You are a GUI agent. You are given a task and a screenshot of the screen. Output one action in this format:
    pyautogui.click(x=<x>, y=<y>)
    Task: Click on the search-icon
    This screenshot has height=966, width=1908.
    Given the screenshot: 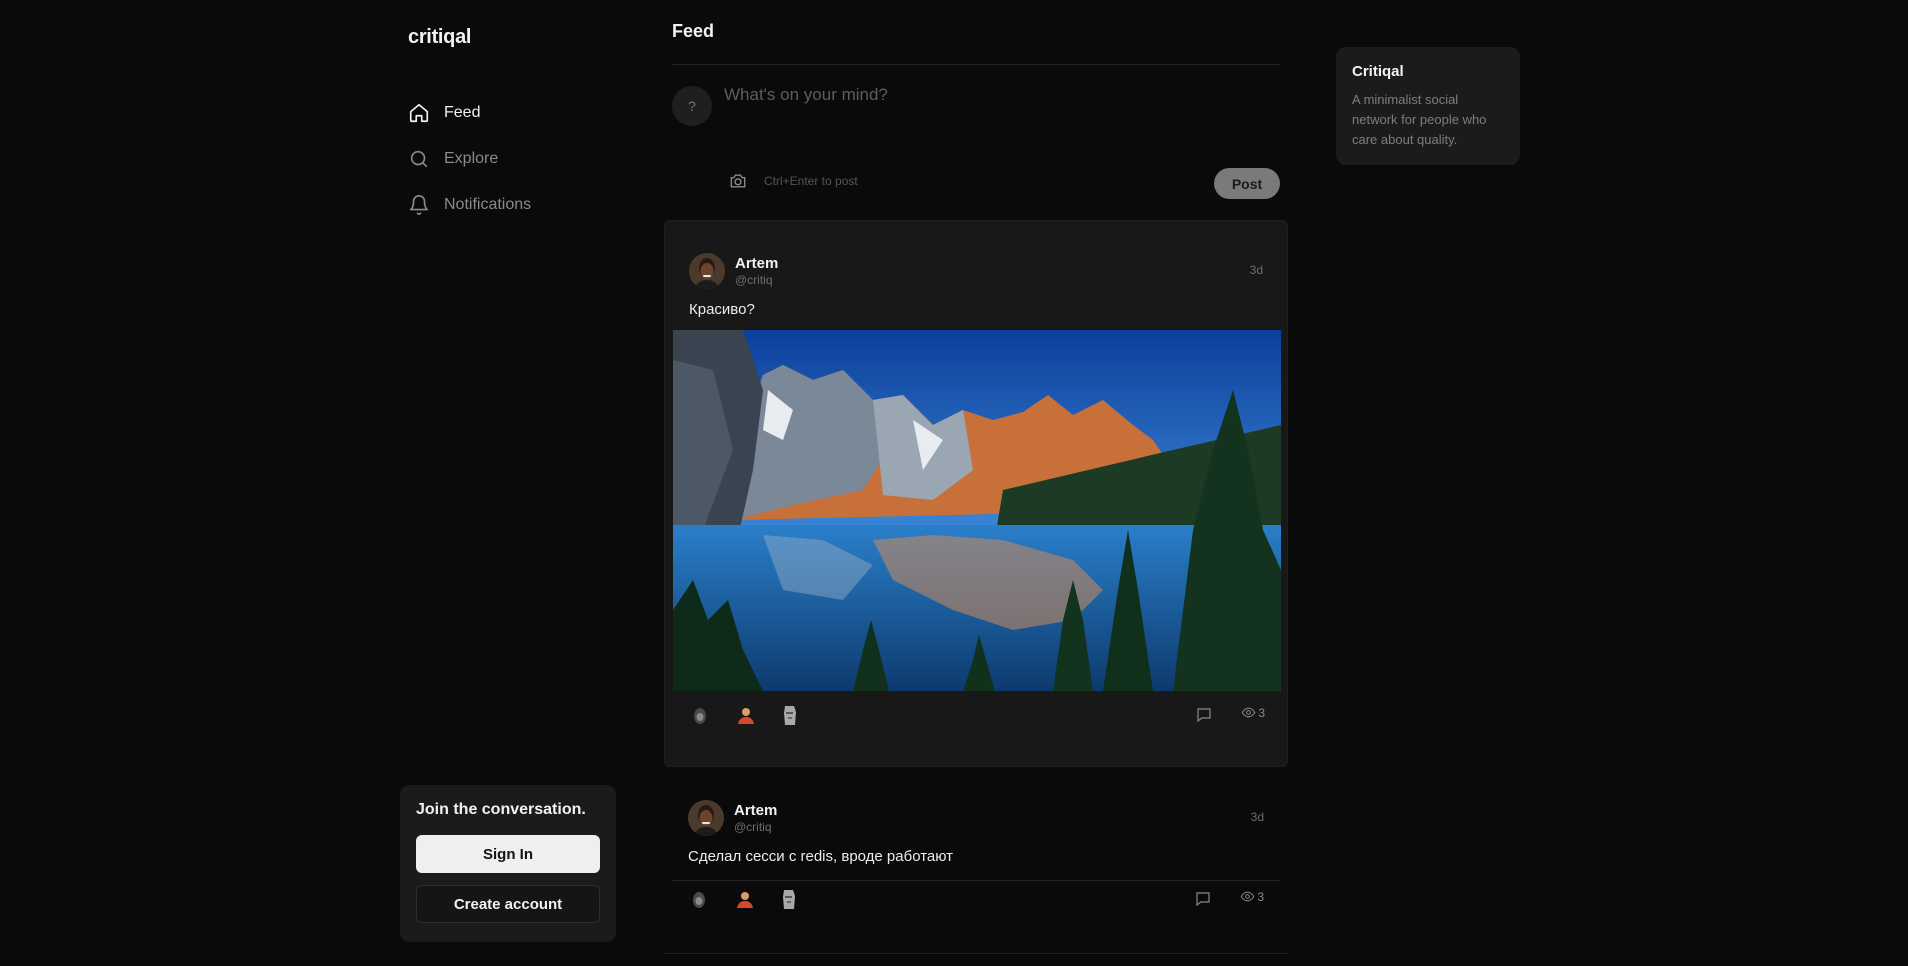 What is the action you would take?
    pyautogui.click(x=419, y=159)
    